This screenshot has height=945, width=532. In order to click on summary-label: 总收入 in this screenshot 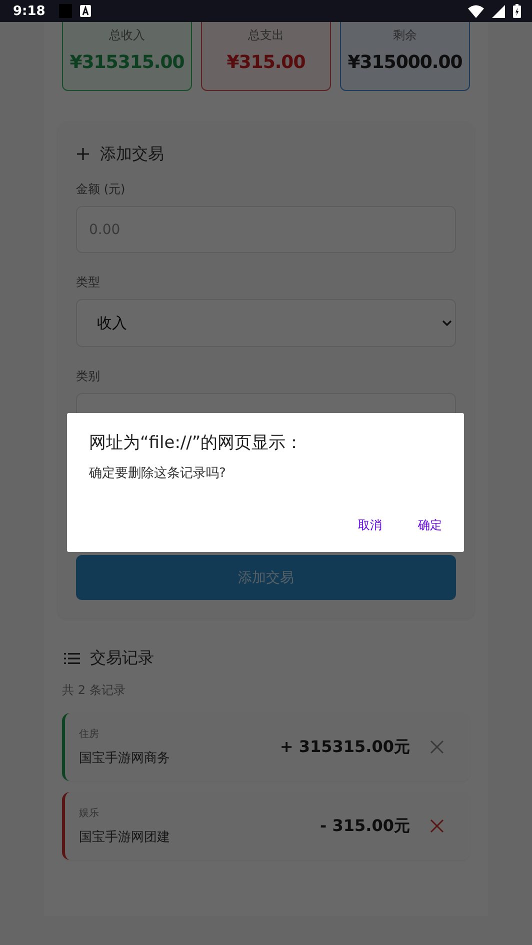, I will do `click(127, 35)`.